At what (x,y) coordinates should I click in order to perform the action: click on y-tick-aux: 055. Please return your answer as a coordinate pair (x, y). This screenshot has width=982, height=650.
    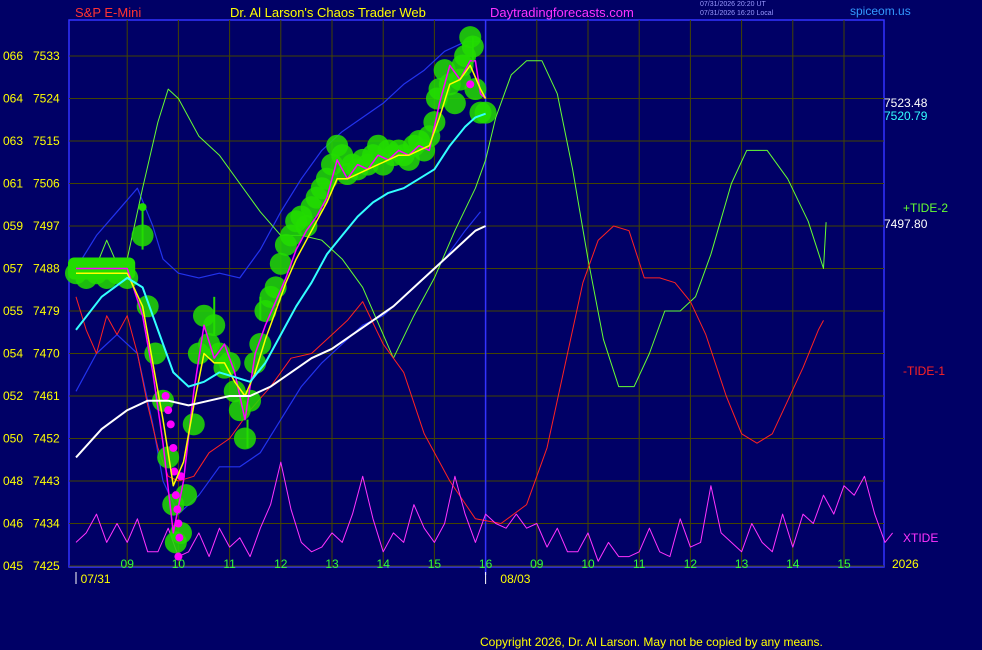
    Looking at the image, I should click on (13, 311).